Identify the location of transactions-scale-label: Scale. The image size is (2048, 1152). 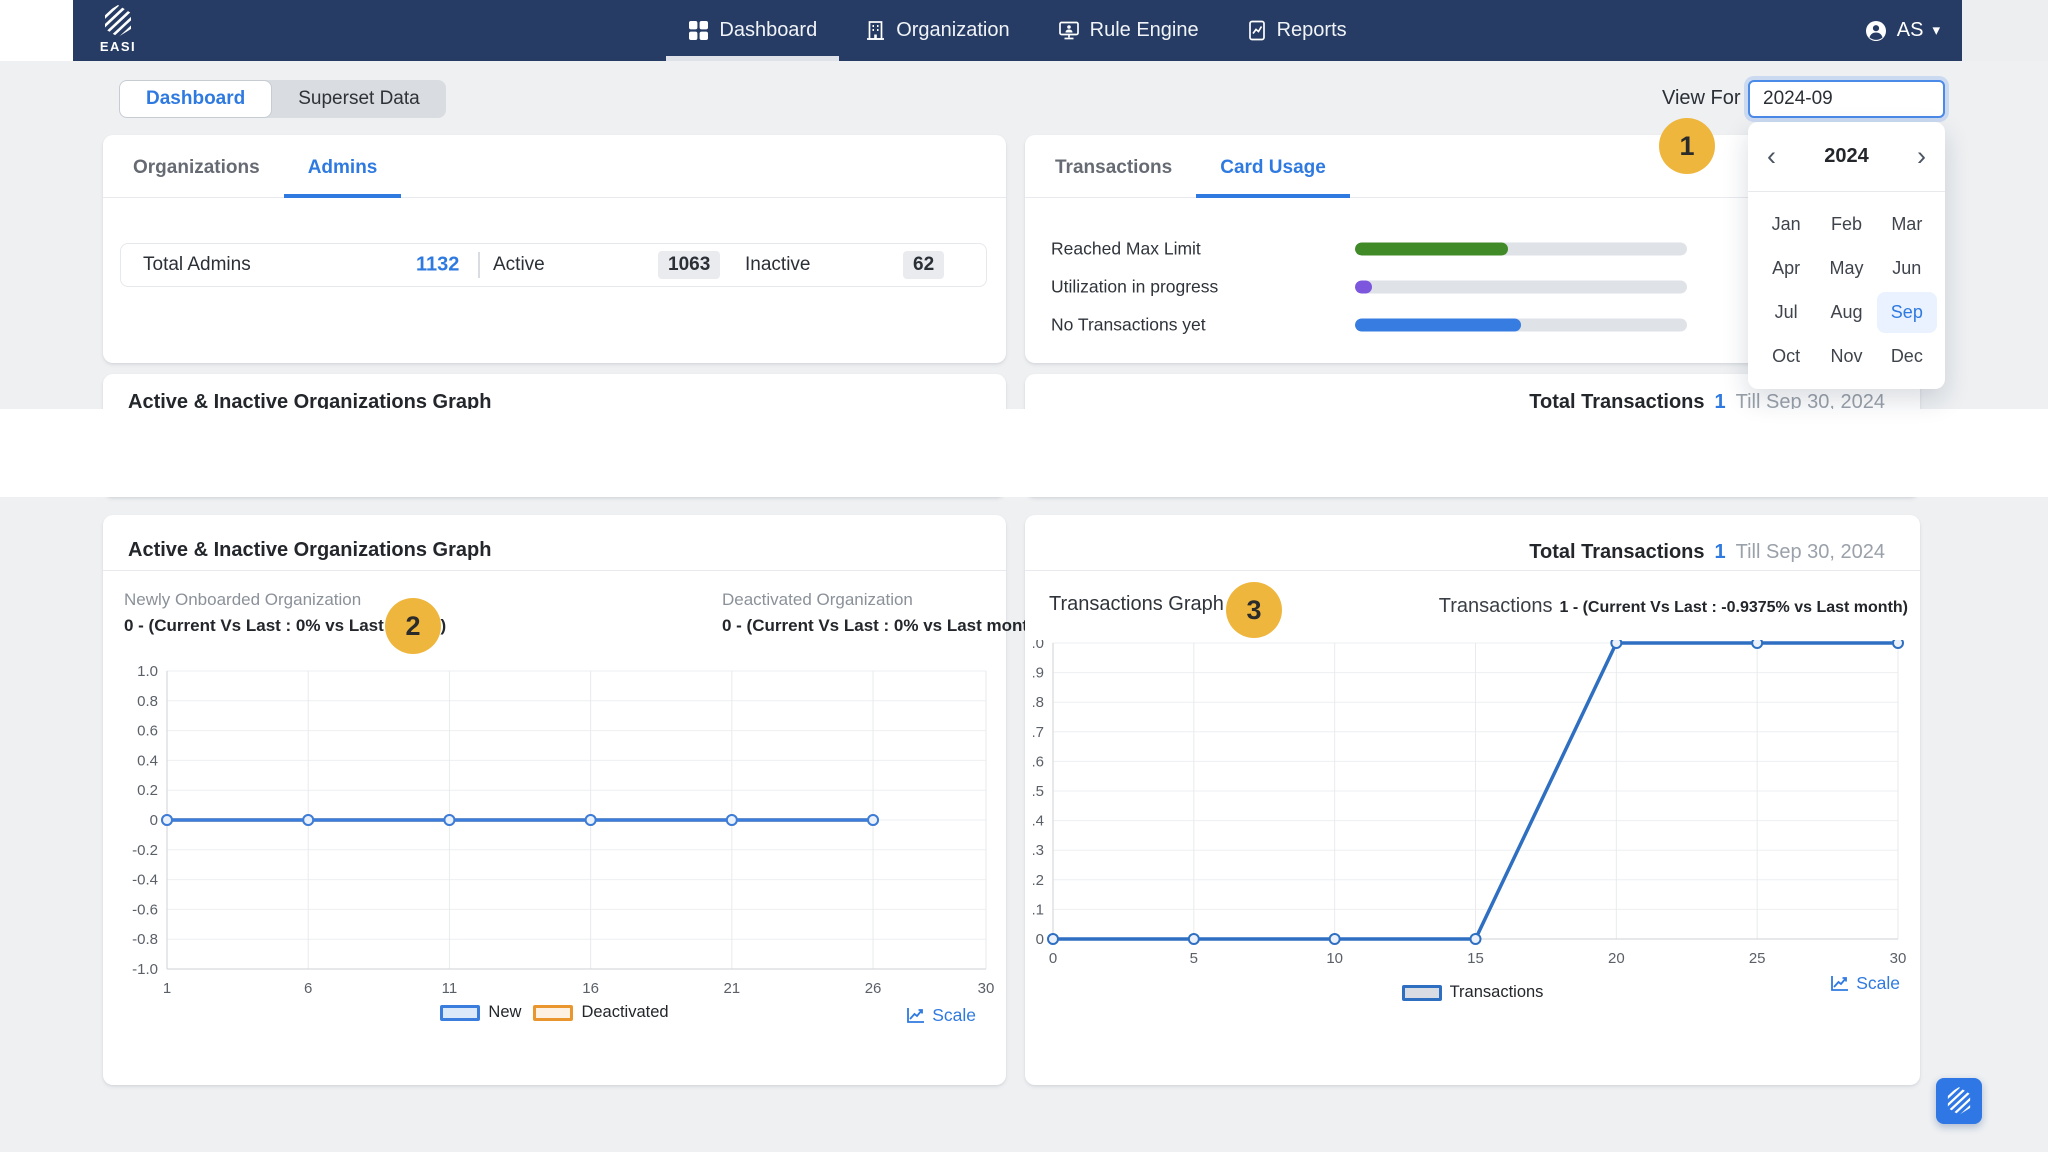
(1878, 983).